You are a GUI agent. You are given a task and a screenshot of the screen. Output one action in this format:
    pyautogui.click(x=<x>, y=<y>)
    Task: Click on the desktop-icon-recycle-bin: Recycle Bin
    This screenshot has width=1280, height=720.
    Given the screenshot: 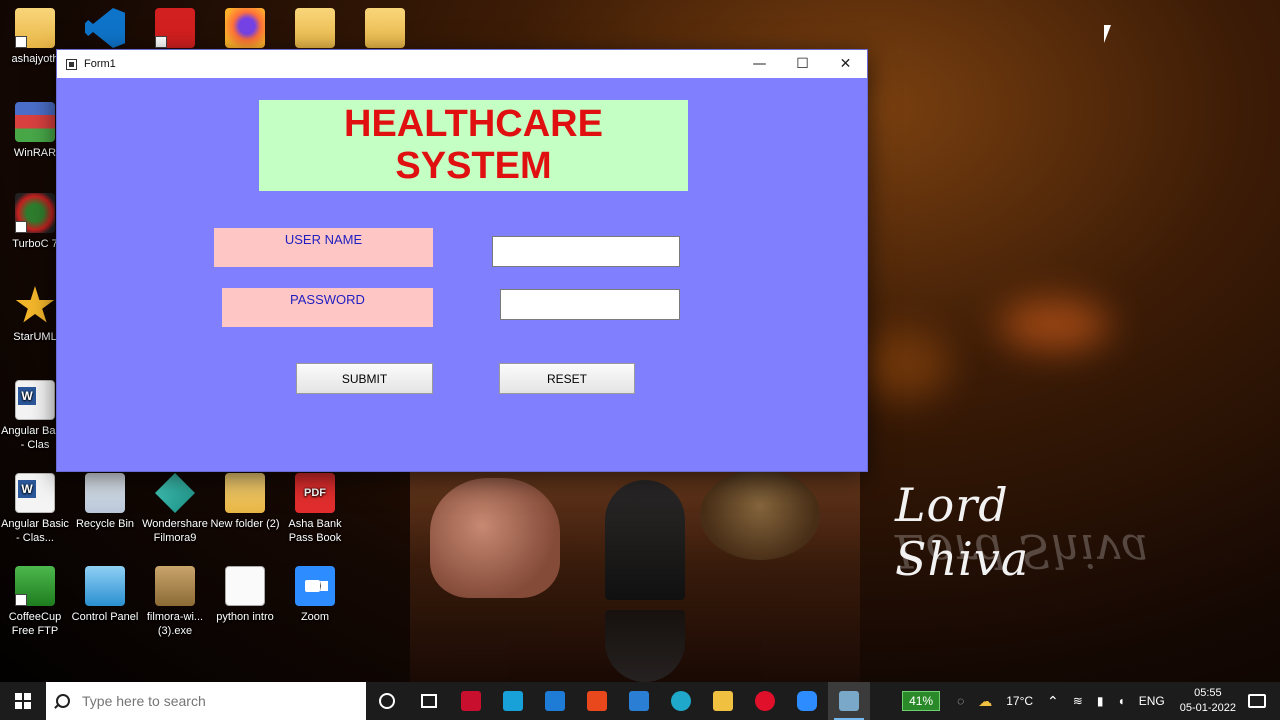 What is the action you would take?
    pyautogui.click(x=105, y=502)
    